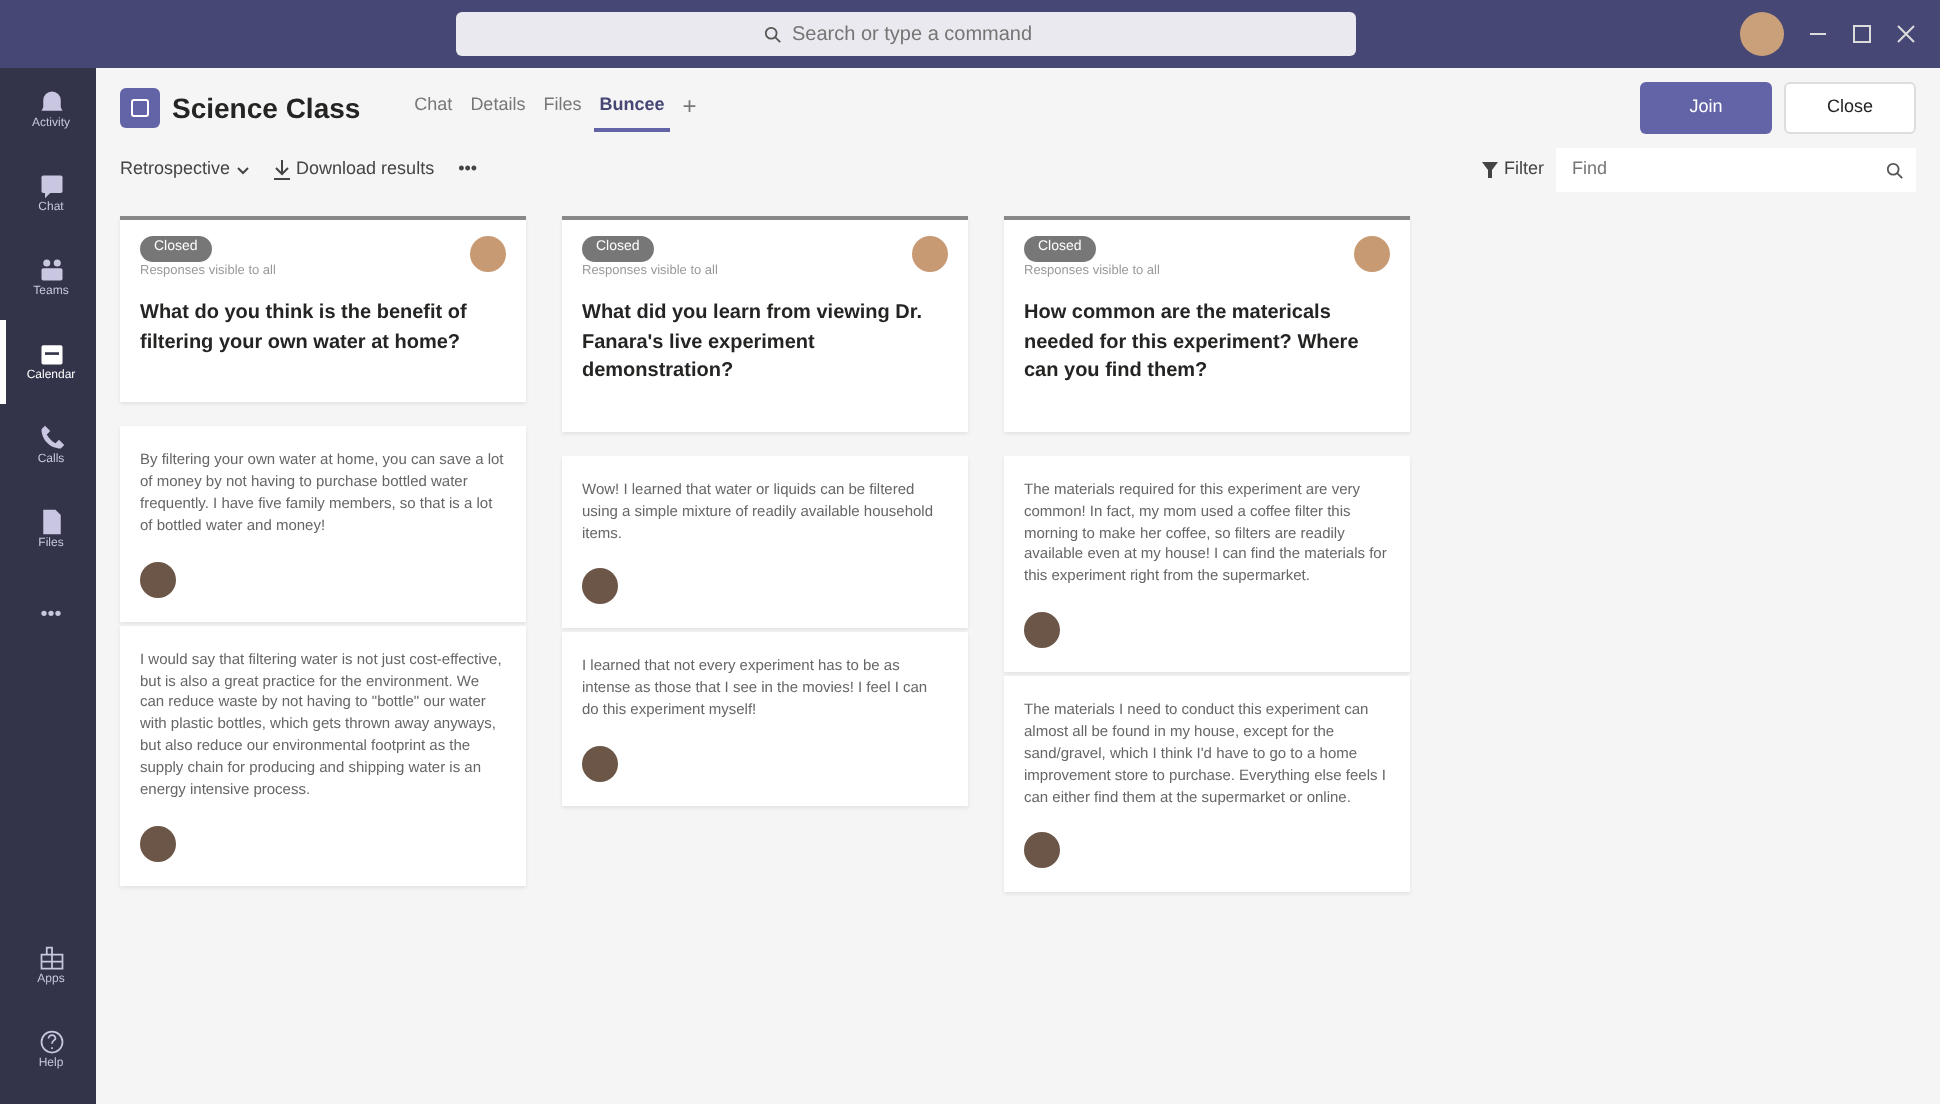  What do you see at coordinates (51, 1041) in the screenshot?
I see `help-icon` at bounding box center [51, 1041].